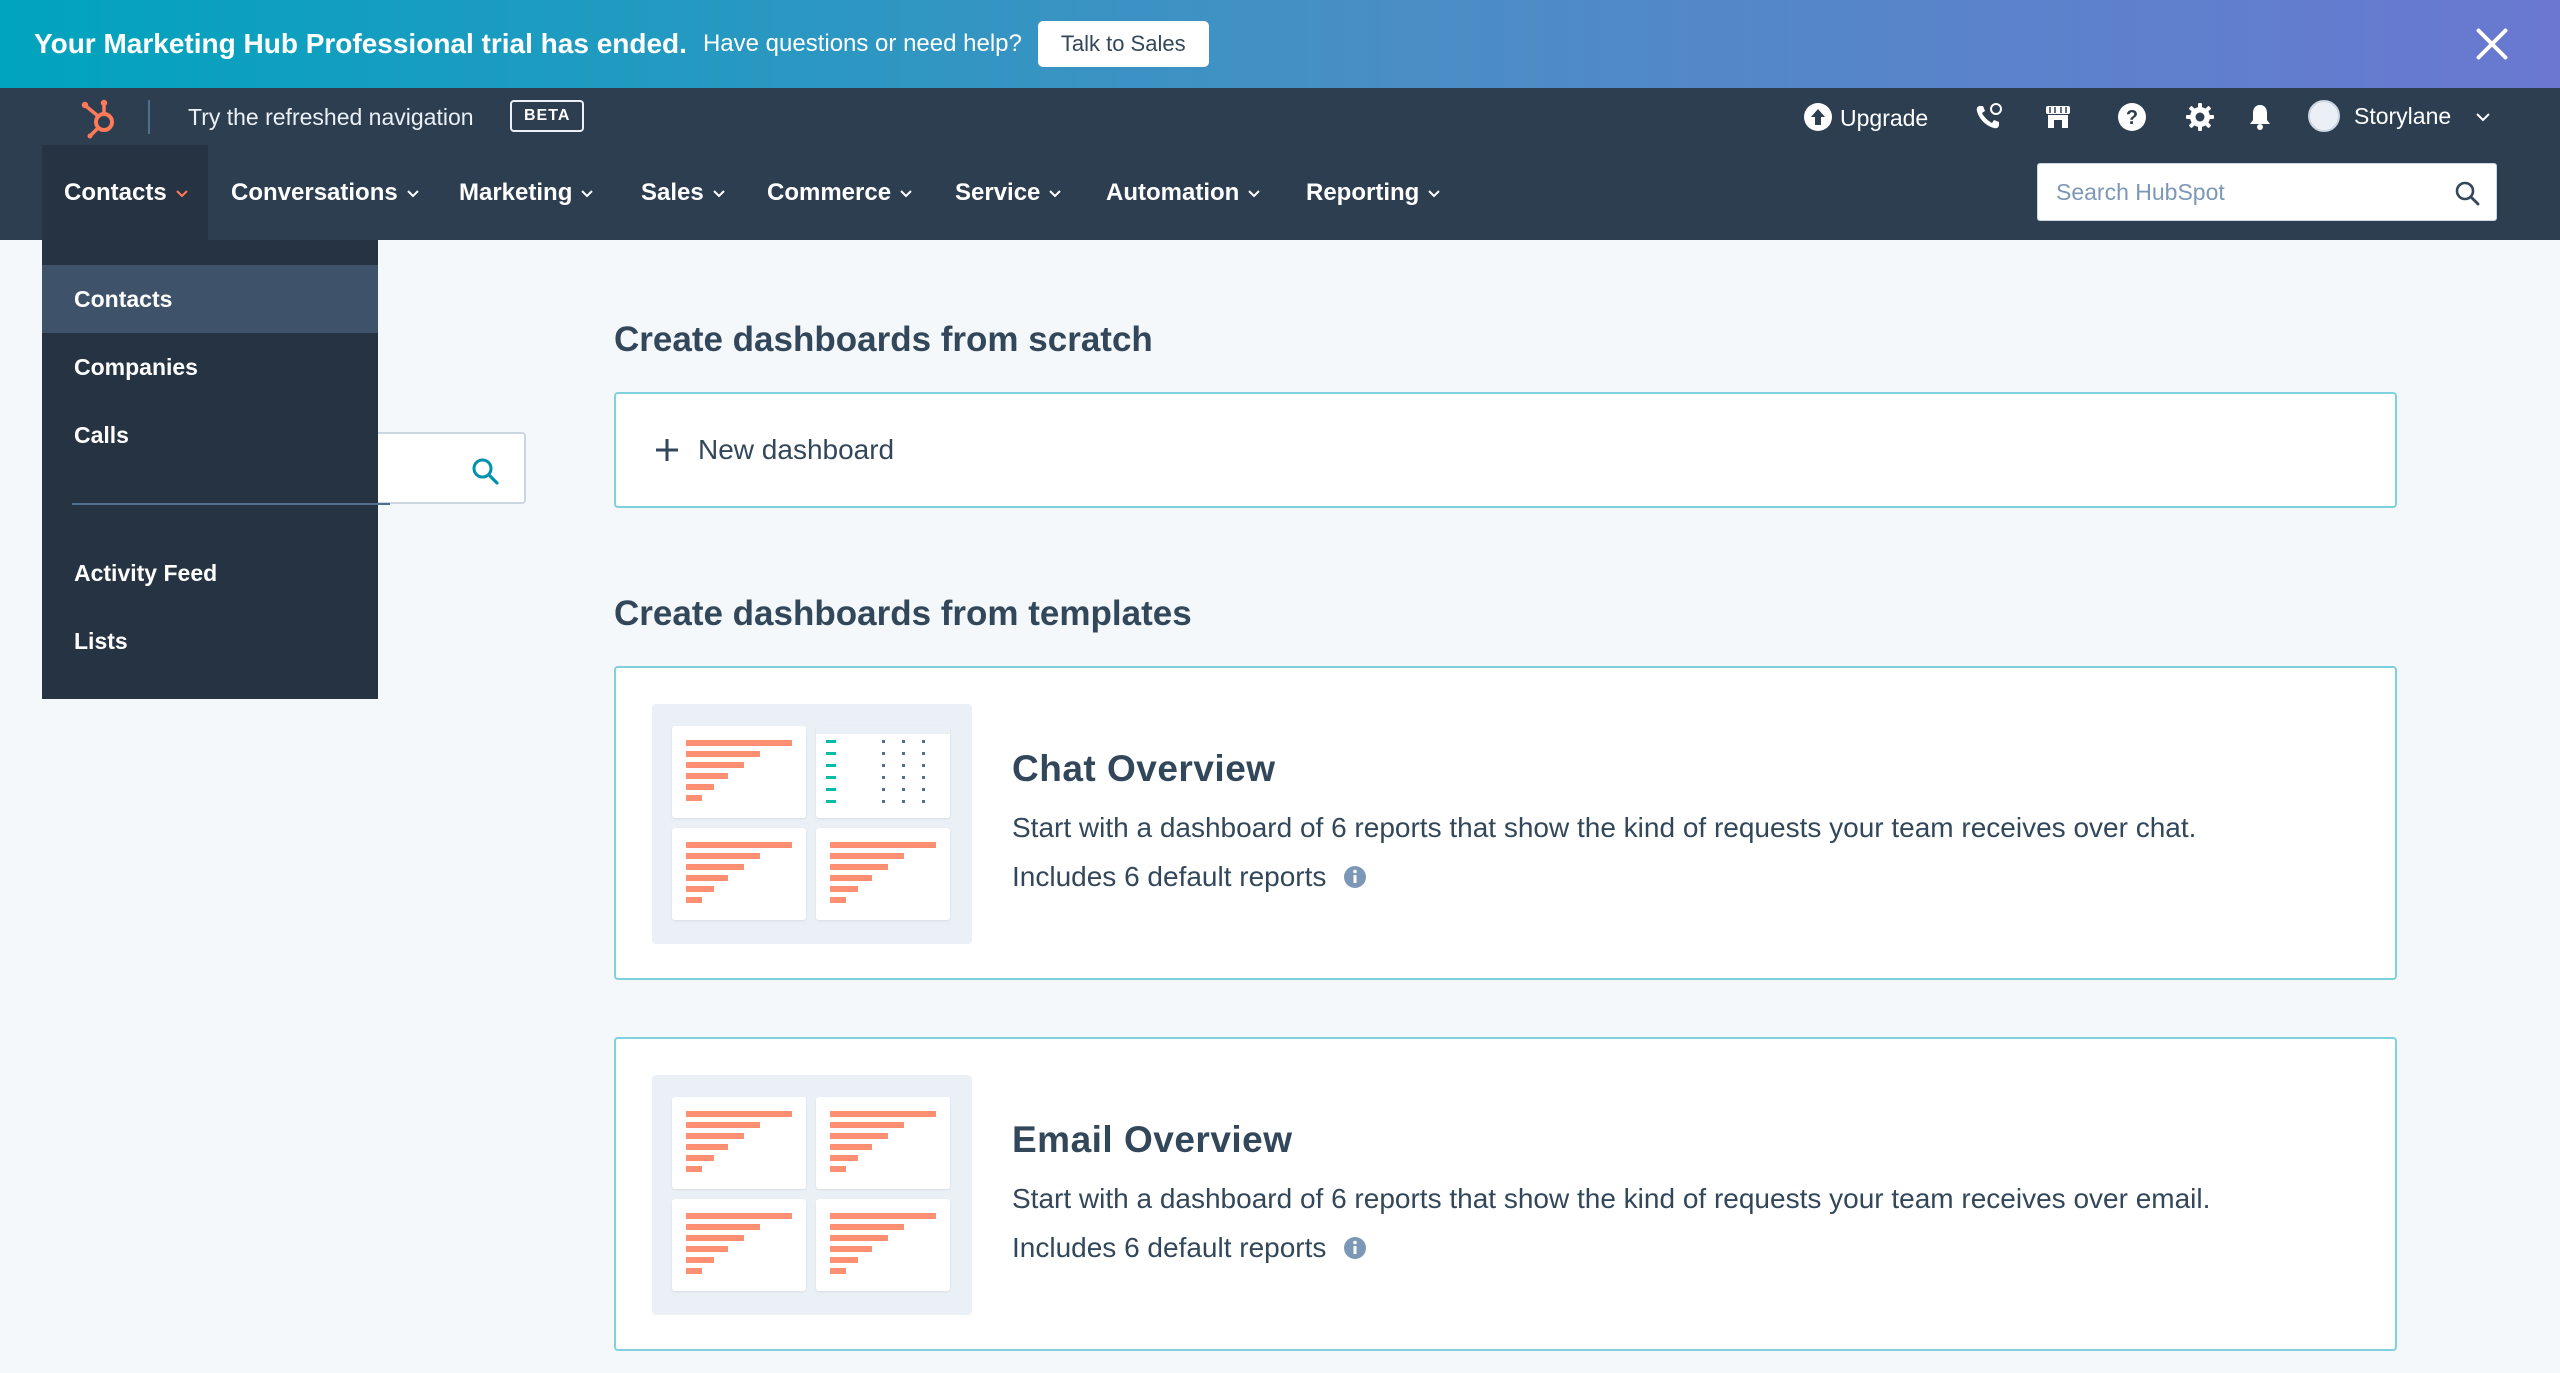 Image resolution: width=2560 pixels, height=1373 pixels. What do you see at coordinates (2402, 116) in the screenshot?
I see `account-name: Storylane` at bounding box center [2402, 116].